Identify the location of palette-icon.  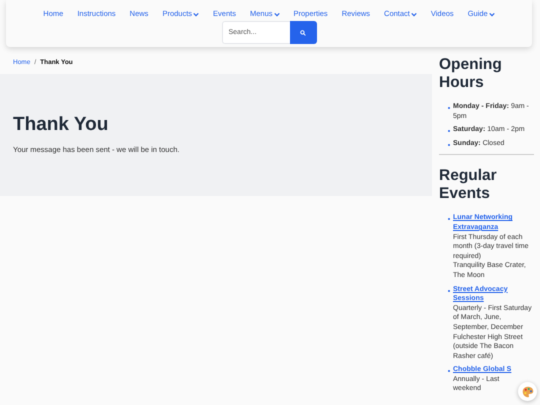
(528, 392).